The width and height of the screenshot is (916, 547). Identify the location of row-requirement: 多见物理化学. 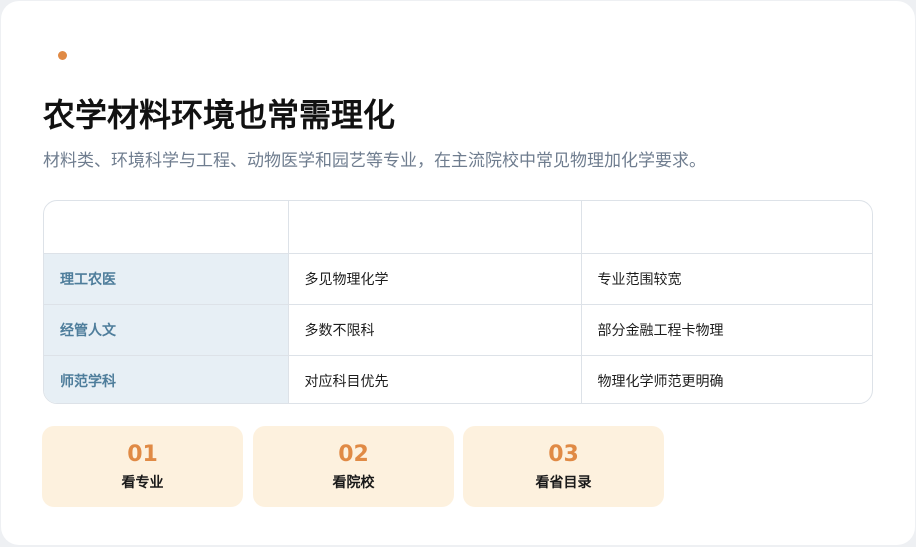
(435, 279).